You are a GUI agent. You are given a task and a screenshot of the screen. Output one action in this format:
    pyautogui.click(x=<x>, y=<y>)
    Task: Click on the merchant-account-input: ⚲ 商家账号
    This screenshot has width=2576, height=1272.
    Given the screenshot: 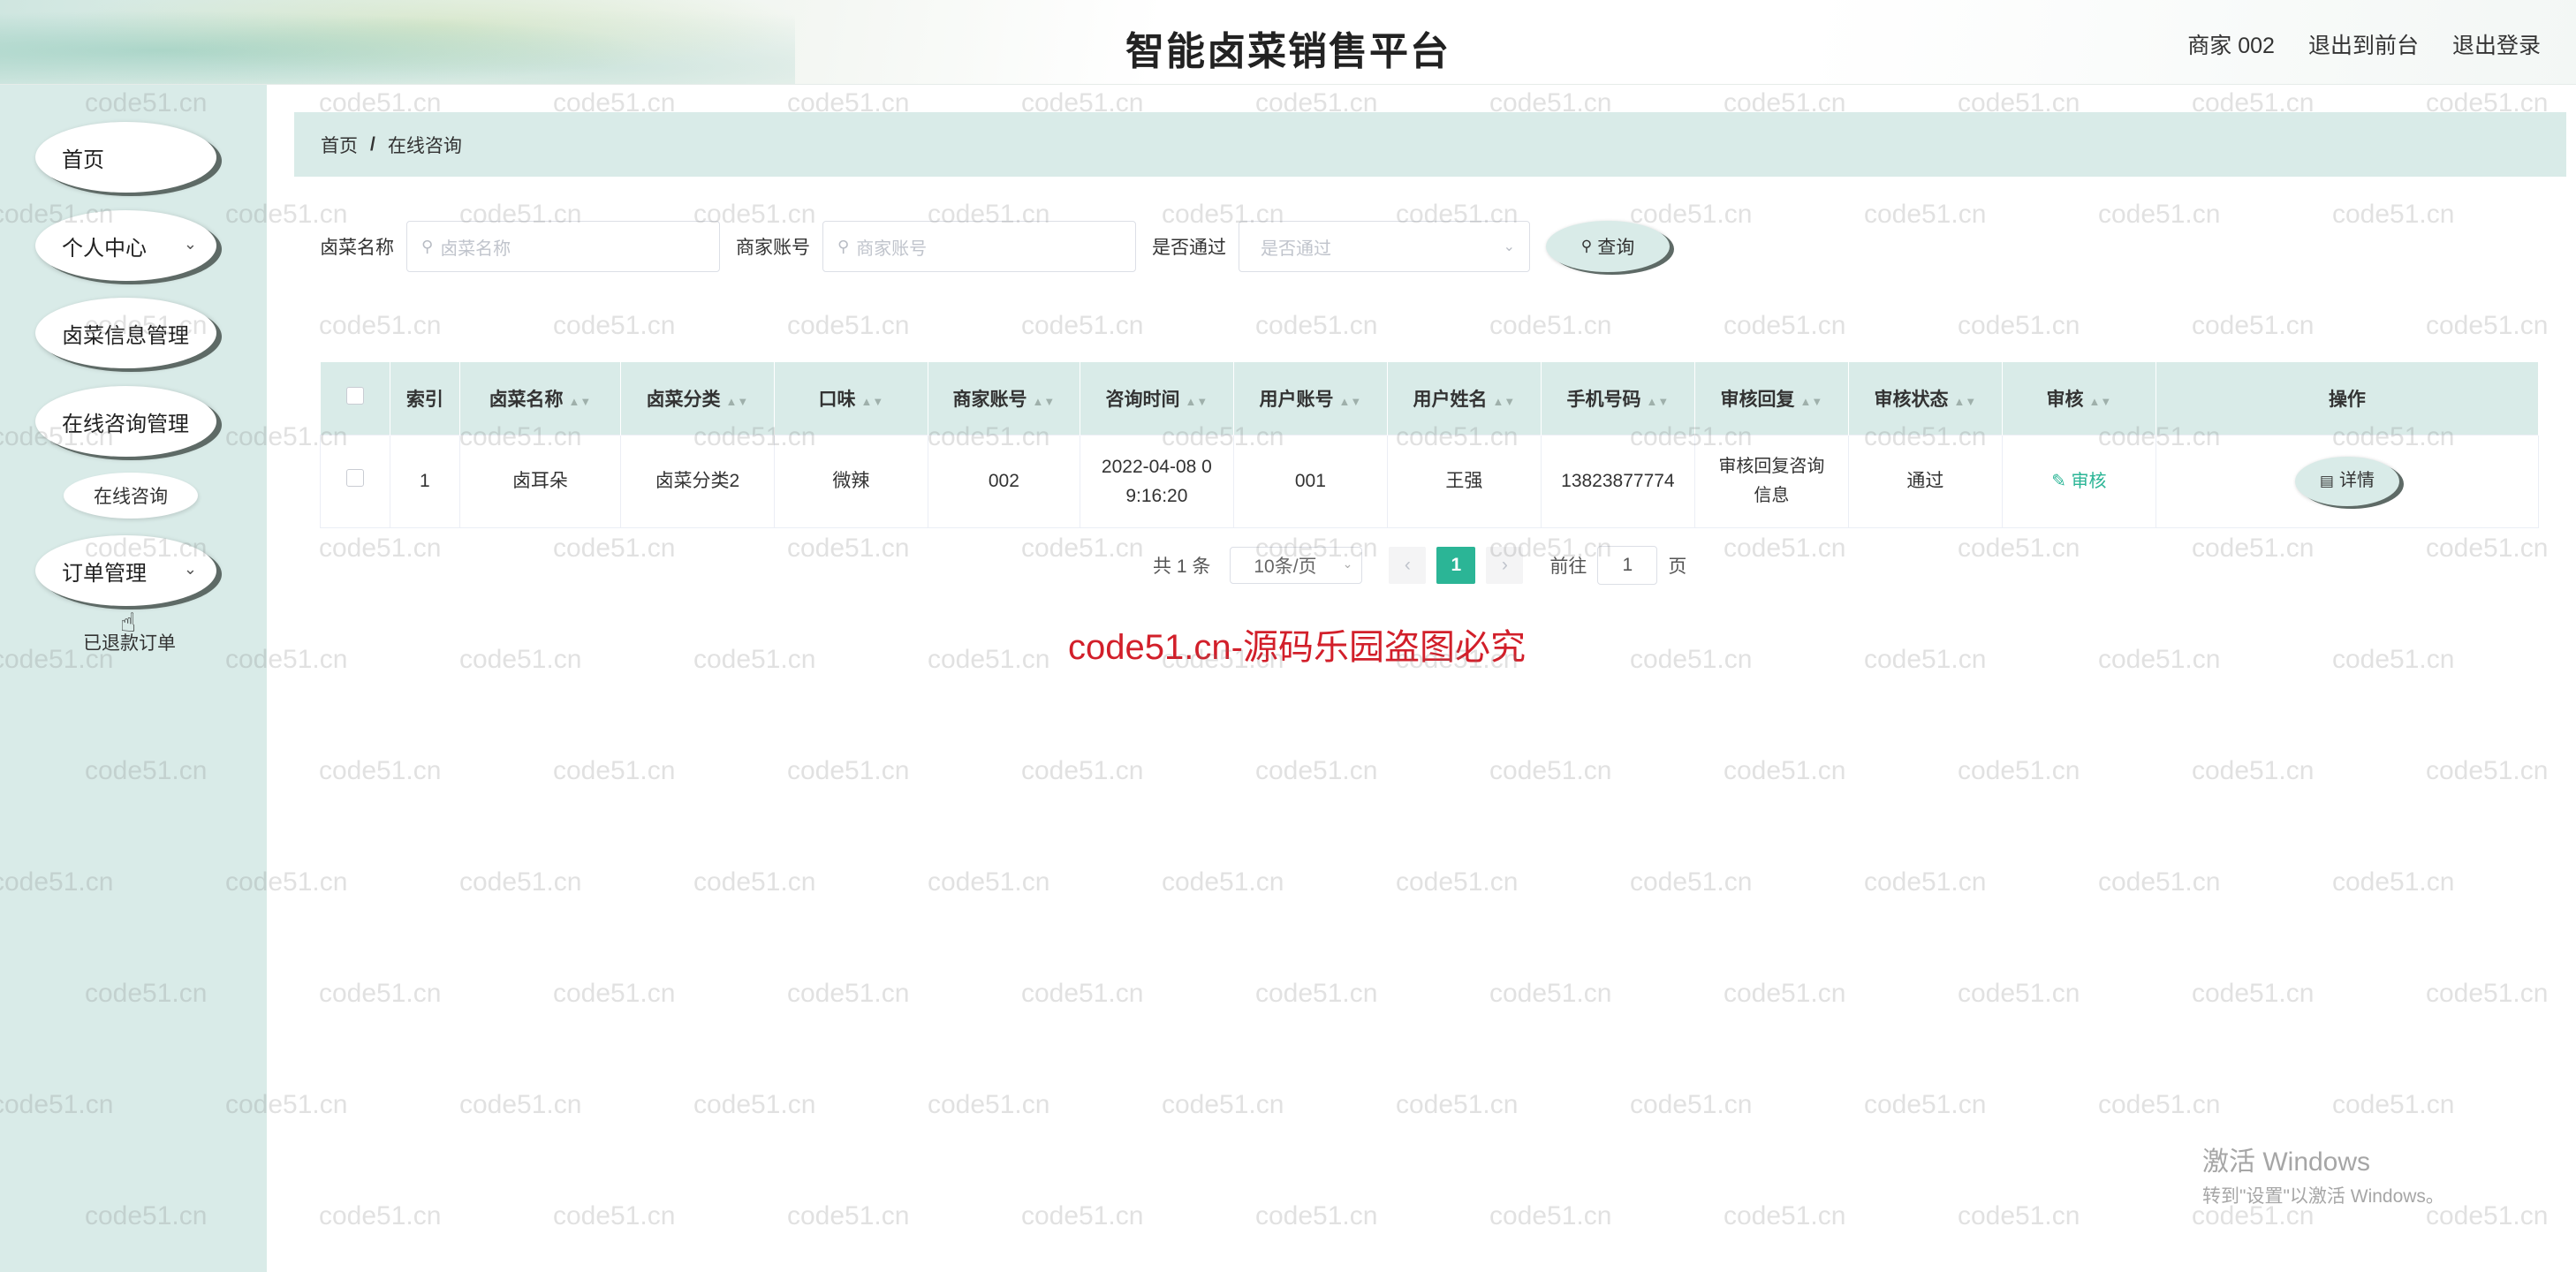 What is the action you would take?
    pyautogui.click(x=979, y=246)
    